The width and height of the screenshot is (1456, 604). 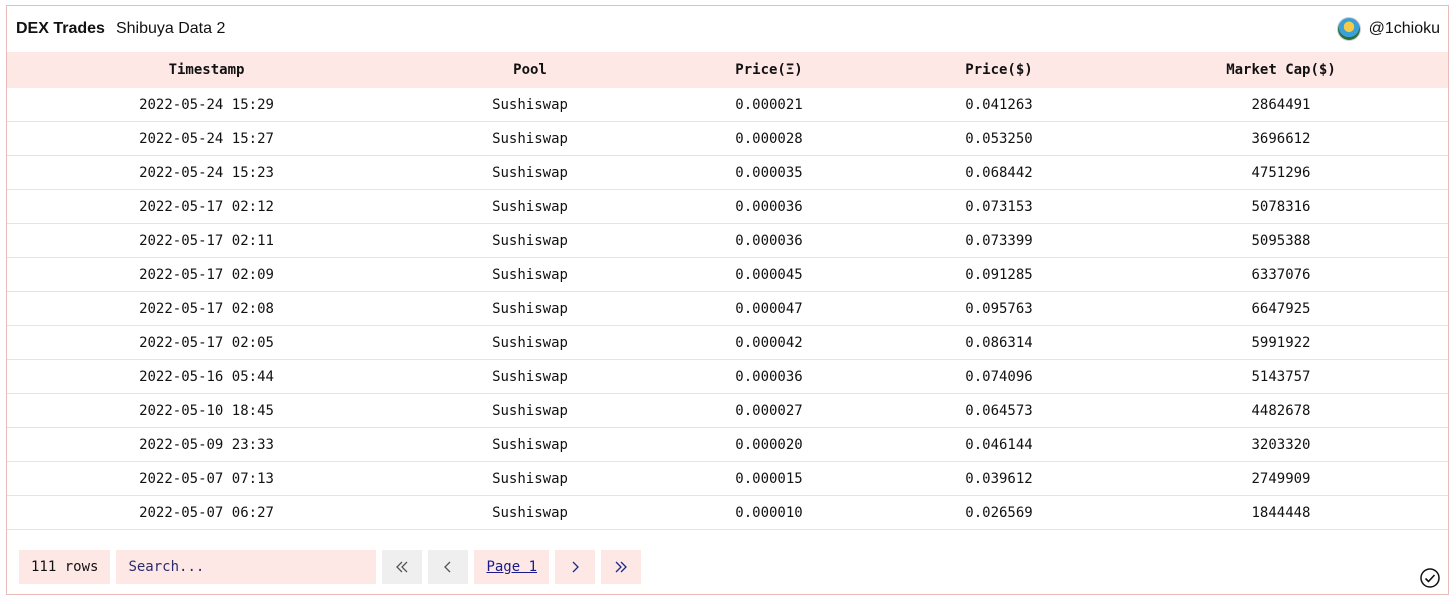 I want to click on cell-price-usd: 0.041263, so click(x=999, y=105).